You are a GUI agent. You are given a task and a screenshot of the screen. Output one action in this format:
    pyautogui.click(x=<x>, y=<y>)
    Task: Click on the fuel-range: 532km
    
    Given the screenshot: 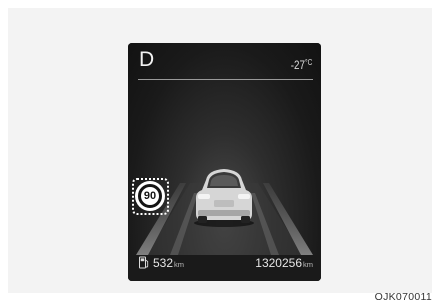 What is the action you would take?
    pyautogui.click(x=168, y=263)
    